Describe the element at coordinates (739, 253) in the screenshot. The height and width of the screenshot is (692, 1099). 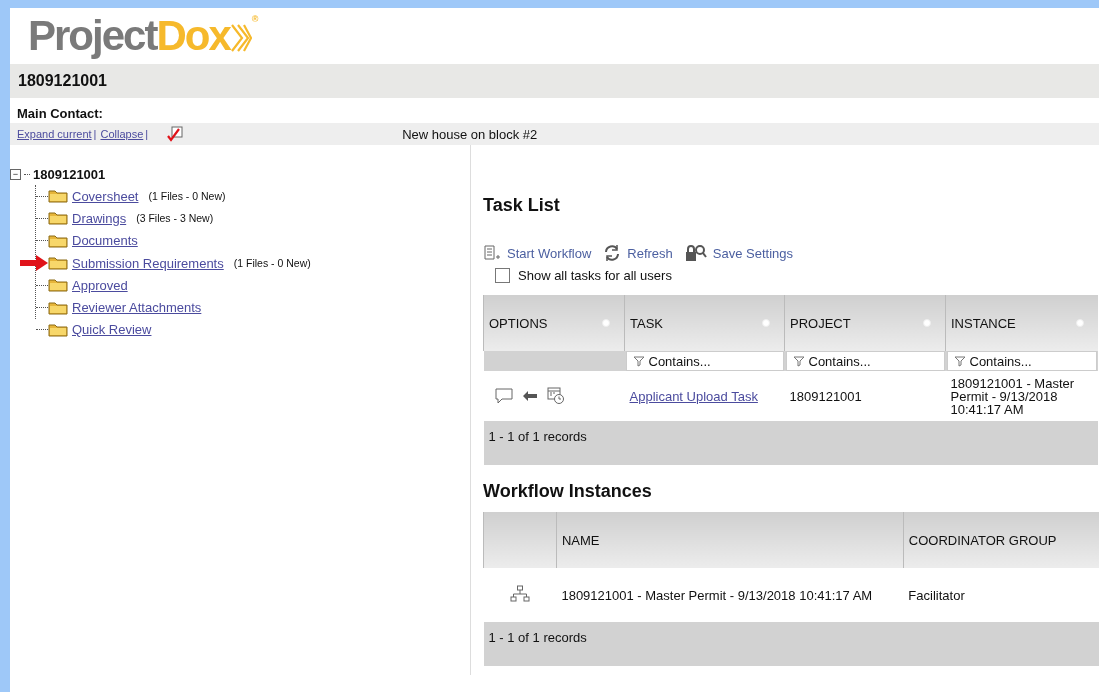
I see `save-settings-link: Save Settings` at that location.